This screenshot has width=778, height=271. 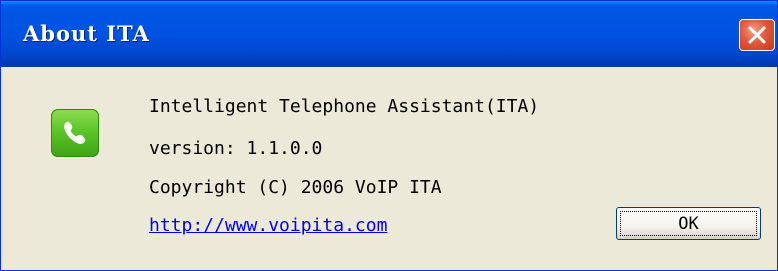 I want to click on website-link: http://www.voipita.com, so click(x=268, y=225).